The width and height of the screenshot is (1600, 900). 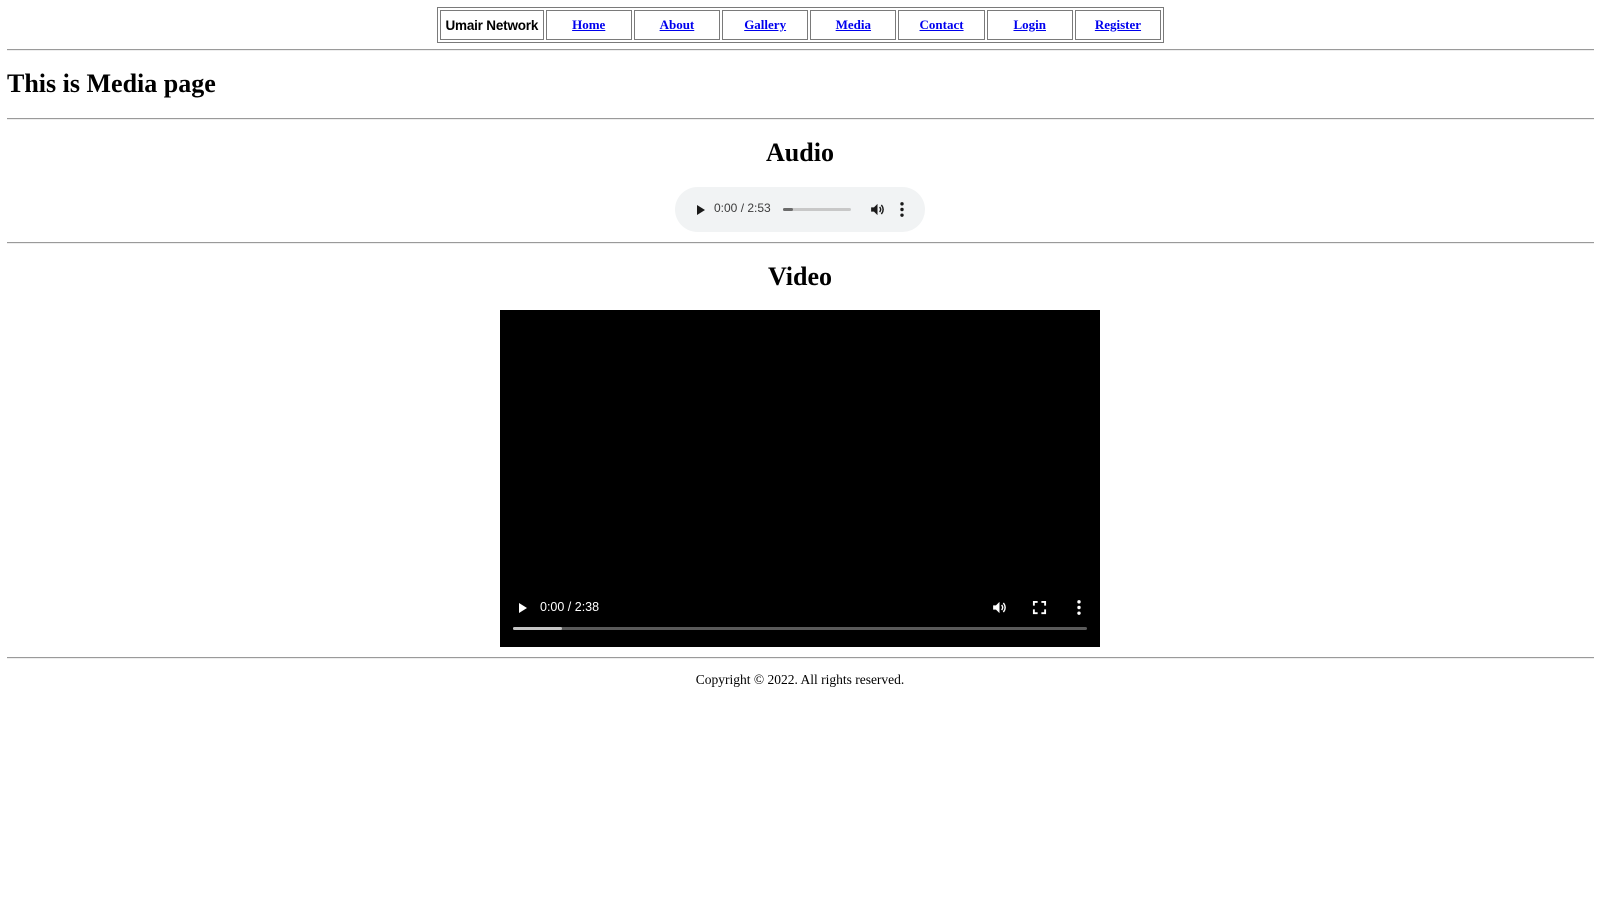 What do you see at coordinates (570, 607) in the screenshot?
I see `video-time: 0:00 / 2:38` at bounding box center [570, 607].